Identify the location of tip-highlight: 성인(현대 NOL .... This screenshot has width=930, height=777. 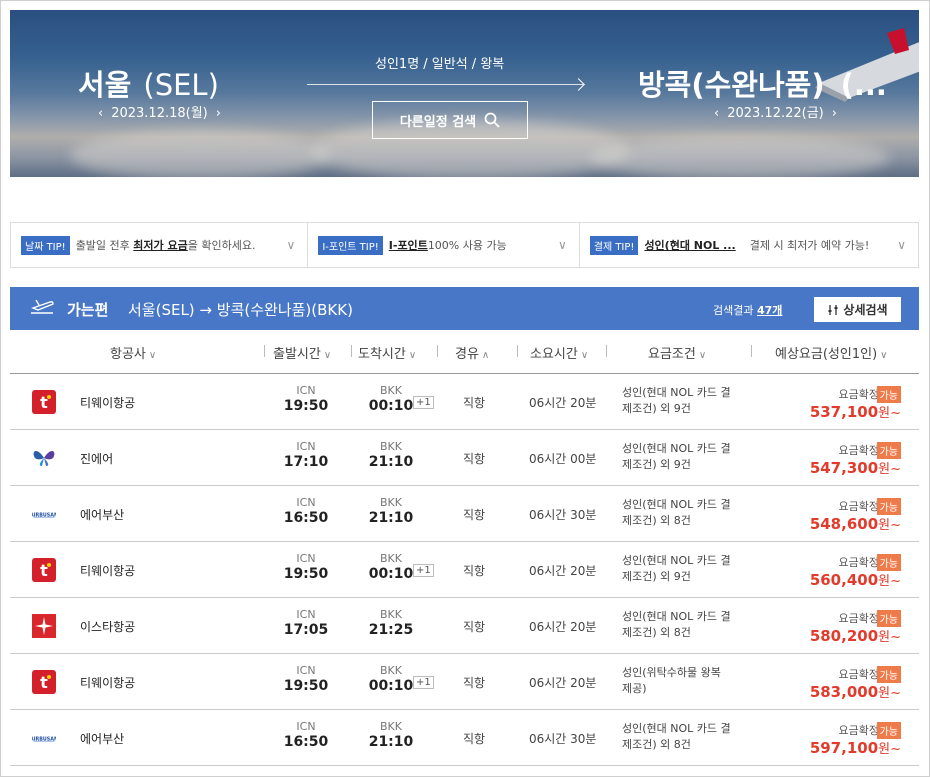
(690, 245).